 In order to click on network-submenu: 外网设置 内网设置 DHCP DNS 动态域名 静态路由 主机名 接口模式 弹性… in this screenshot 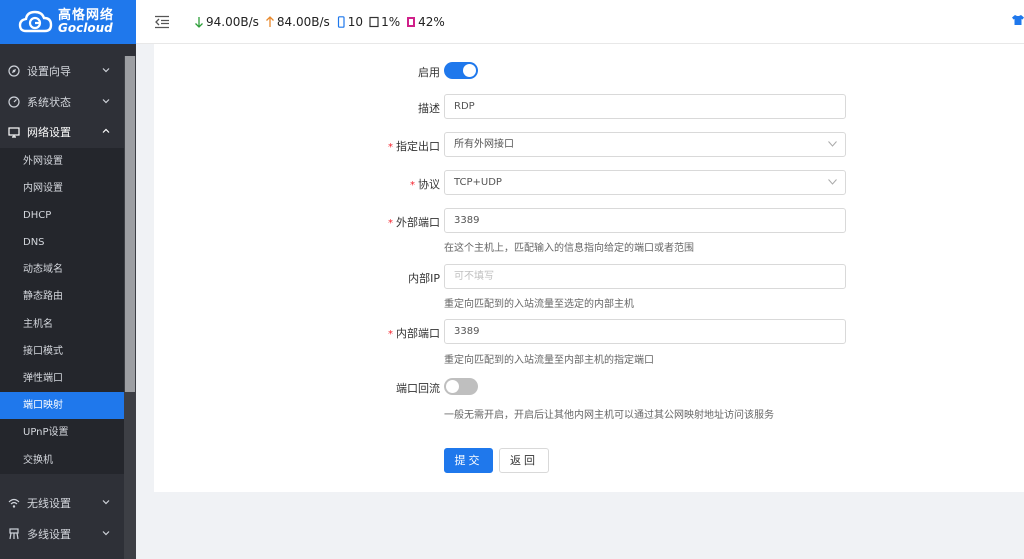, I will do `click(62, 310)`.